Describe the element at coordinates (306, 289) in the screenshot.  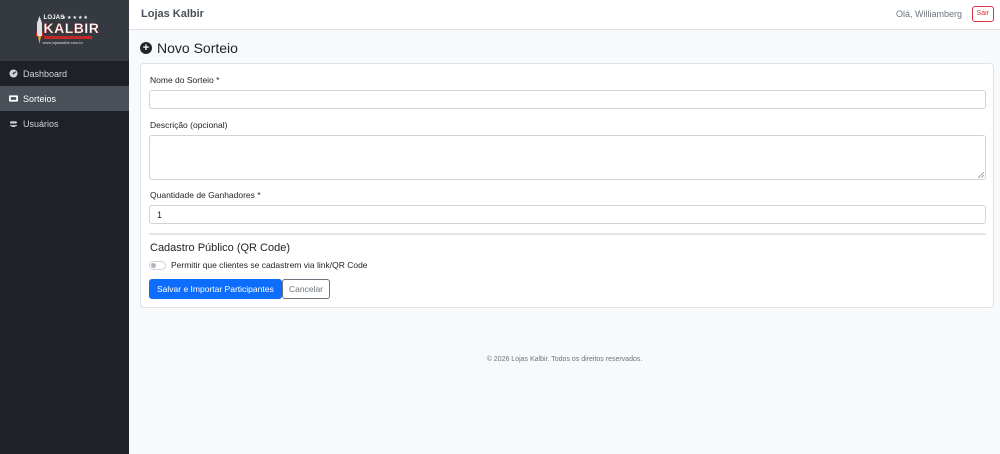
I see `cancel-button: Cancelar` at that location.